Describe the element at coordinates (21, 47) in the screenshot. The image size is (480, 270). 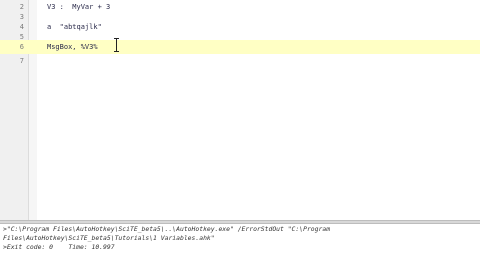
I see `line-number: 6` at that location.